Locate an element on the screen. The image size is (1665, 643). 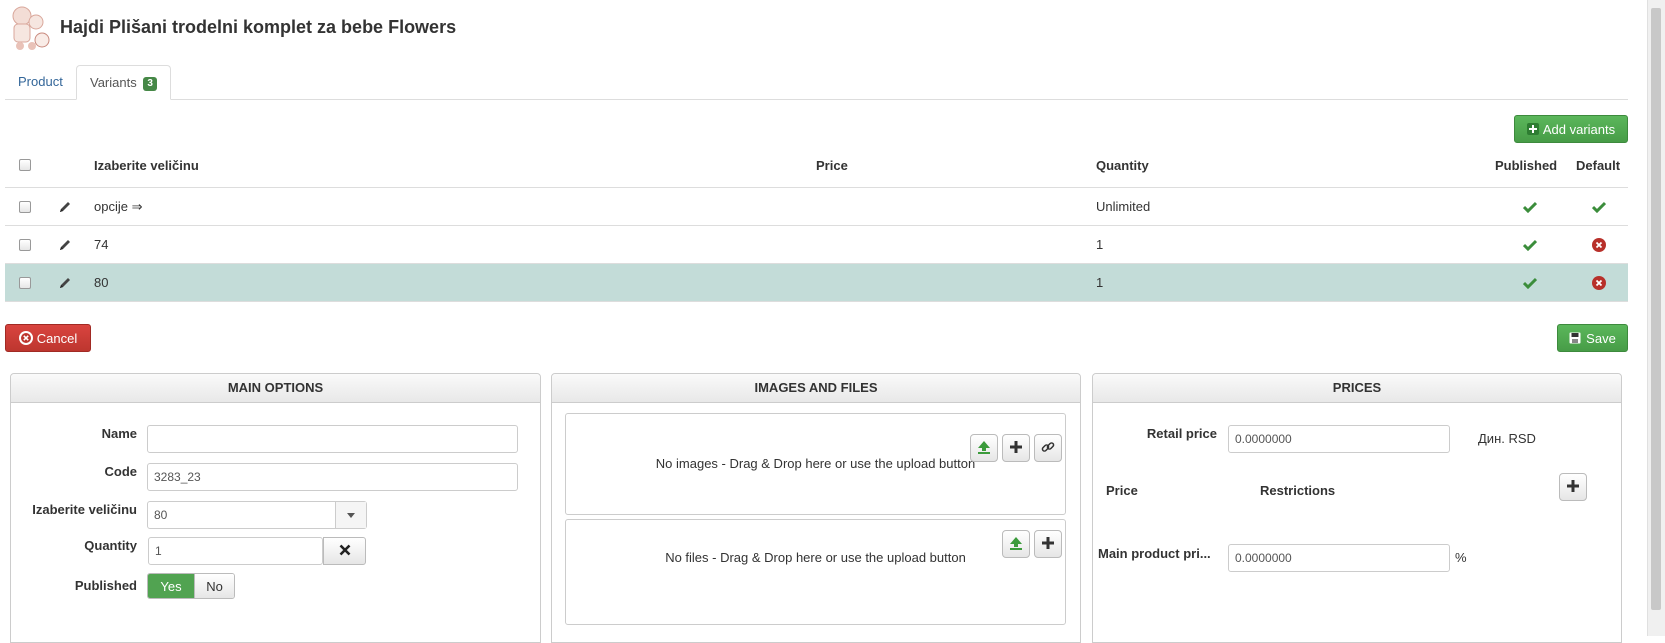
cancel-label: Cancel is located at coordinates (57, 338).